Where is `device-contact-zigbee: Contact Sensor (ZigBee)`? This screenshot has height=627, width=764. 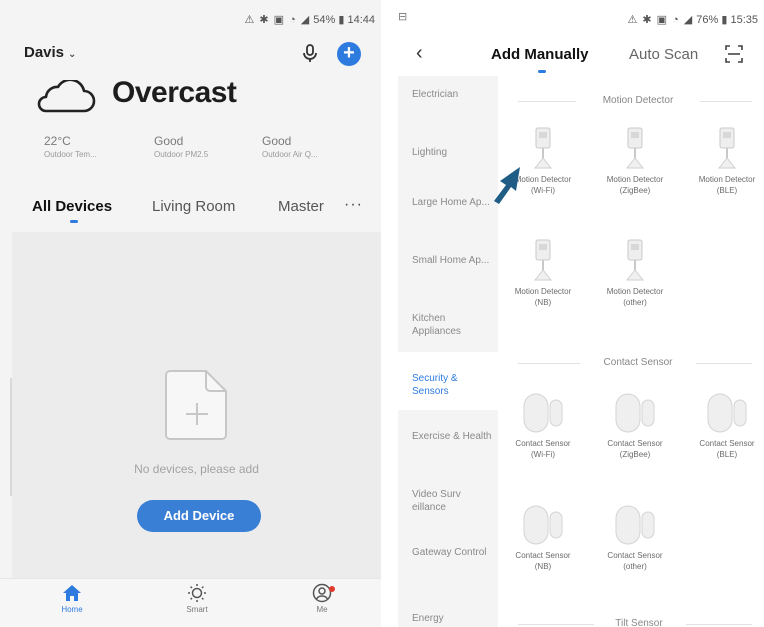
device-contact-zigbee: Contact Sensor (ZigBee) is located at coordinates (635, 426).